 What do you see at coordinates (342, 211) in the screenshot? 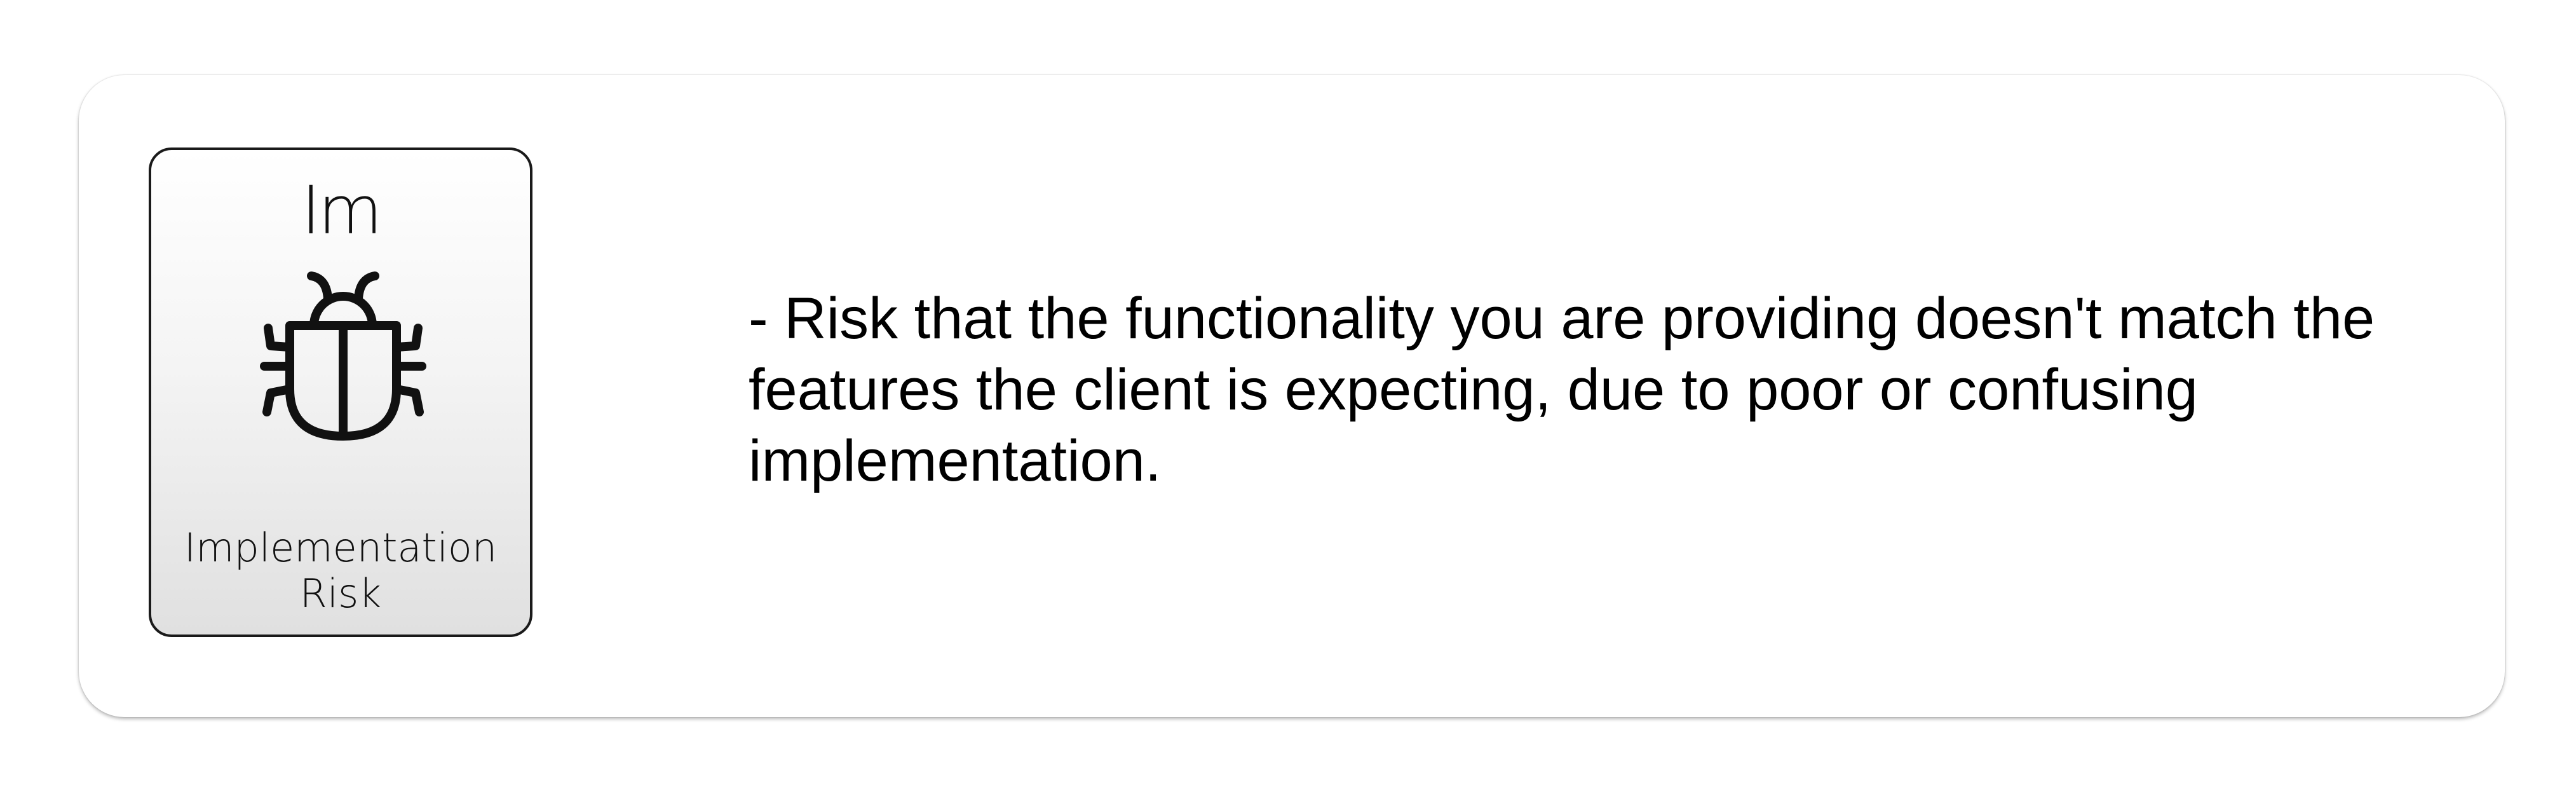
I see `card-symbol: Im` at bounding box center [342, 211].